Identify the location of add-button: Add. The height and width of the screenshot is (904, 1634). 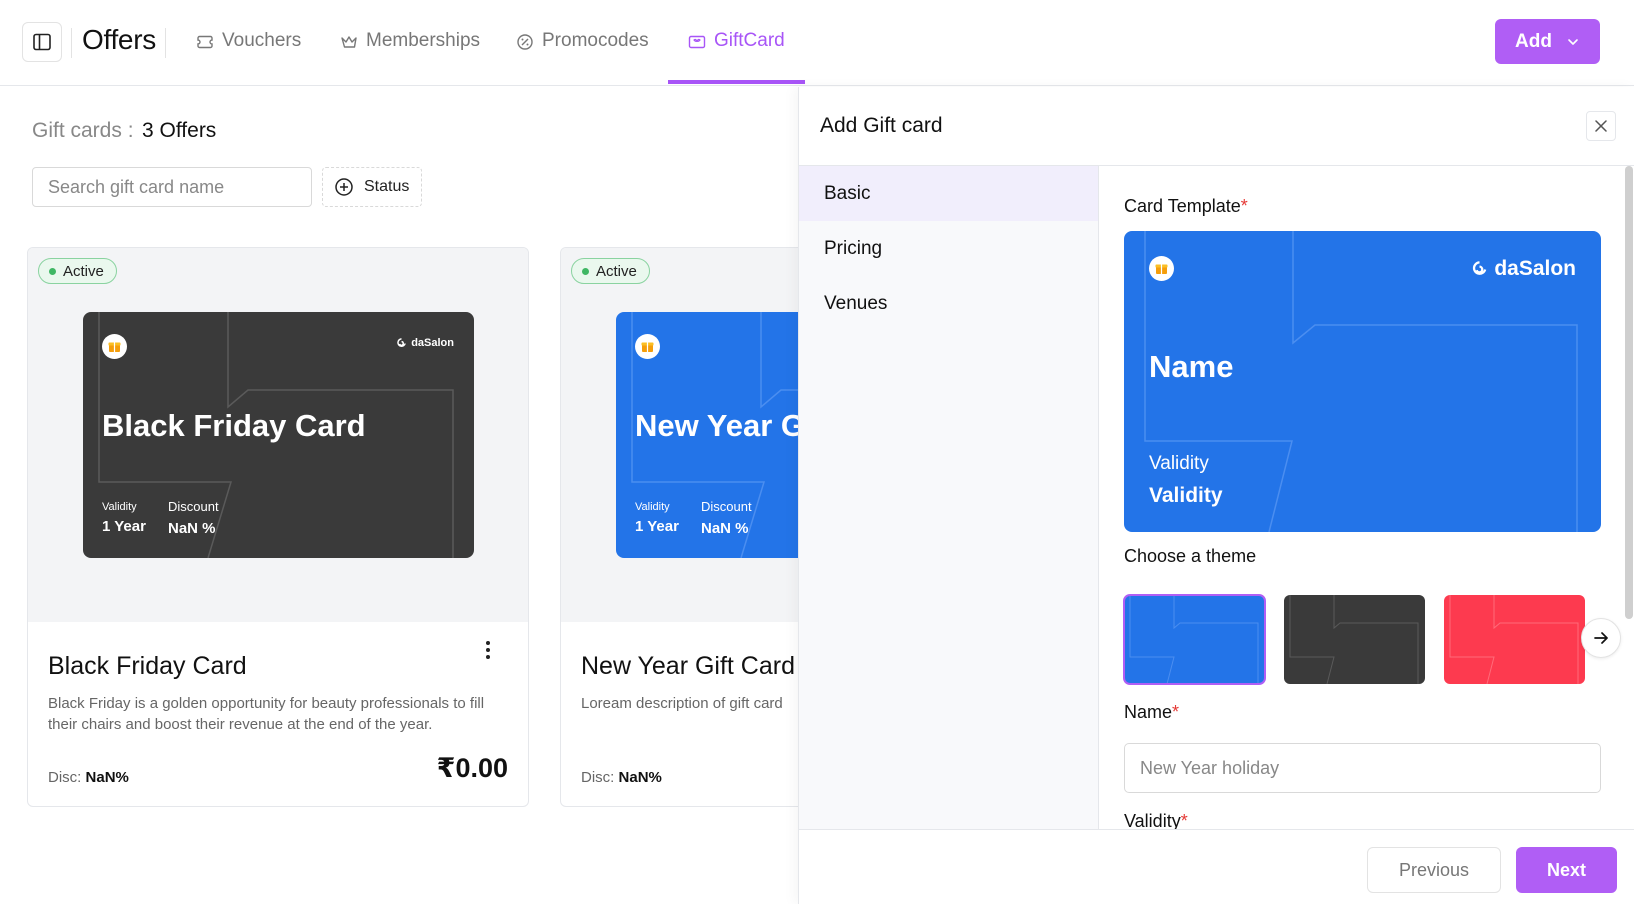
(1547, 41).